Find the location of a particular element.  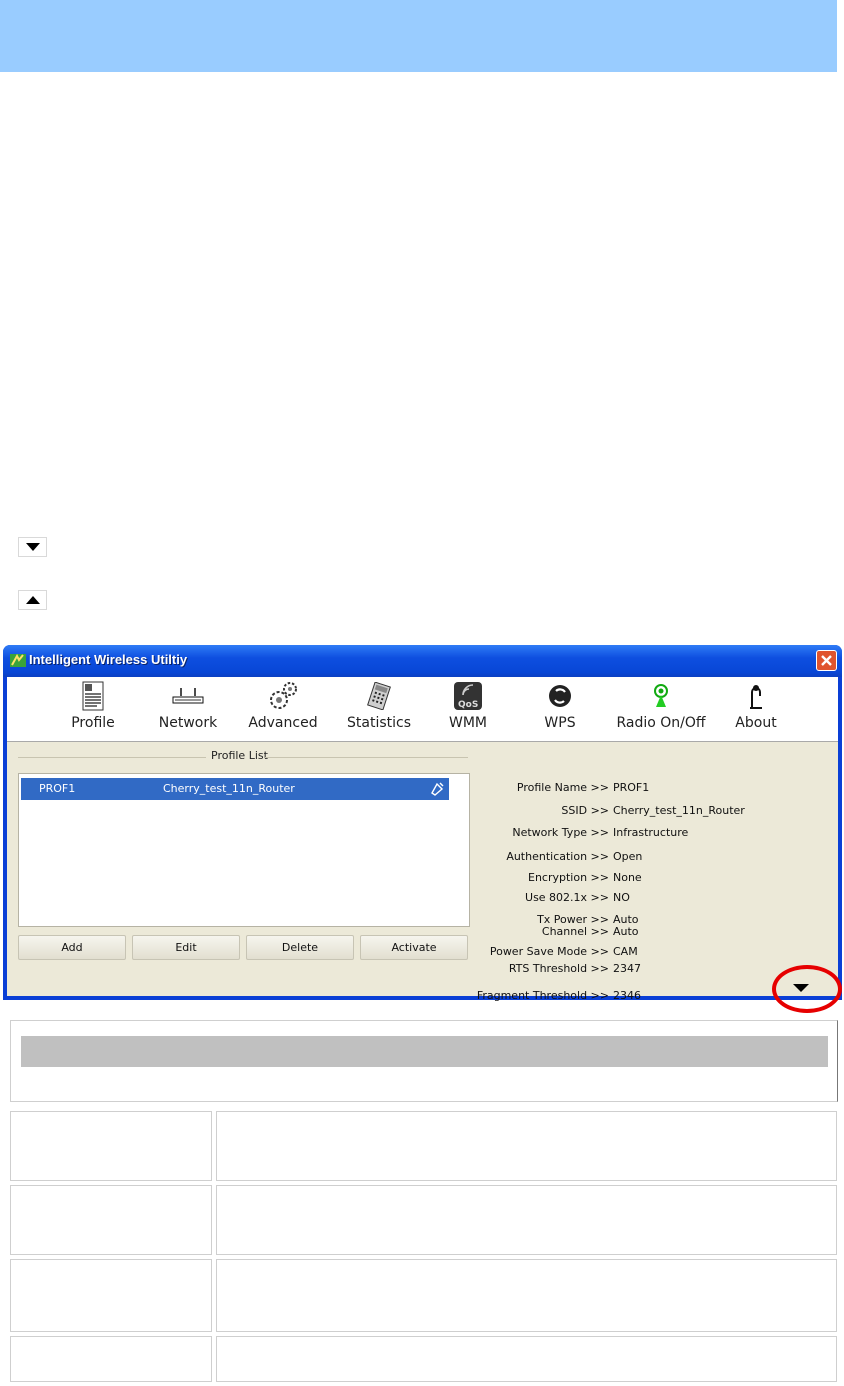

detail-row: Use 802.1x >> NO is located at coordinates (548, 898).